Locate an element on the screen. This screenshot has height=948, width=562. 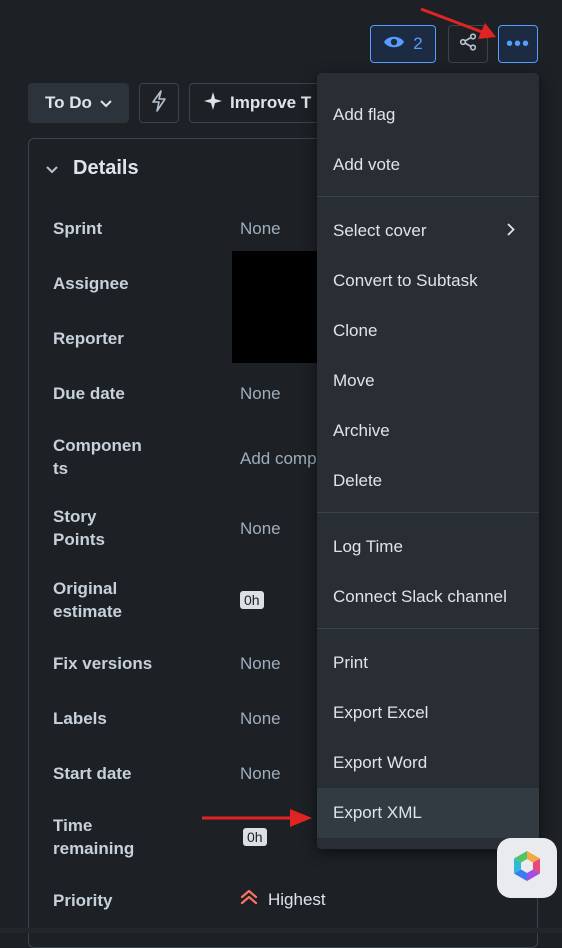
bottom-strip is located at coordinates (281, 930).